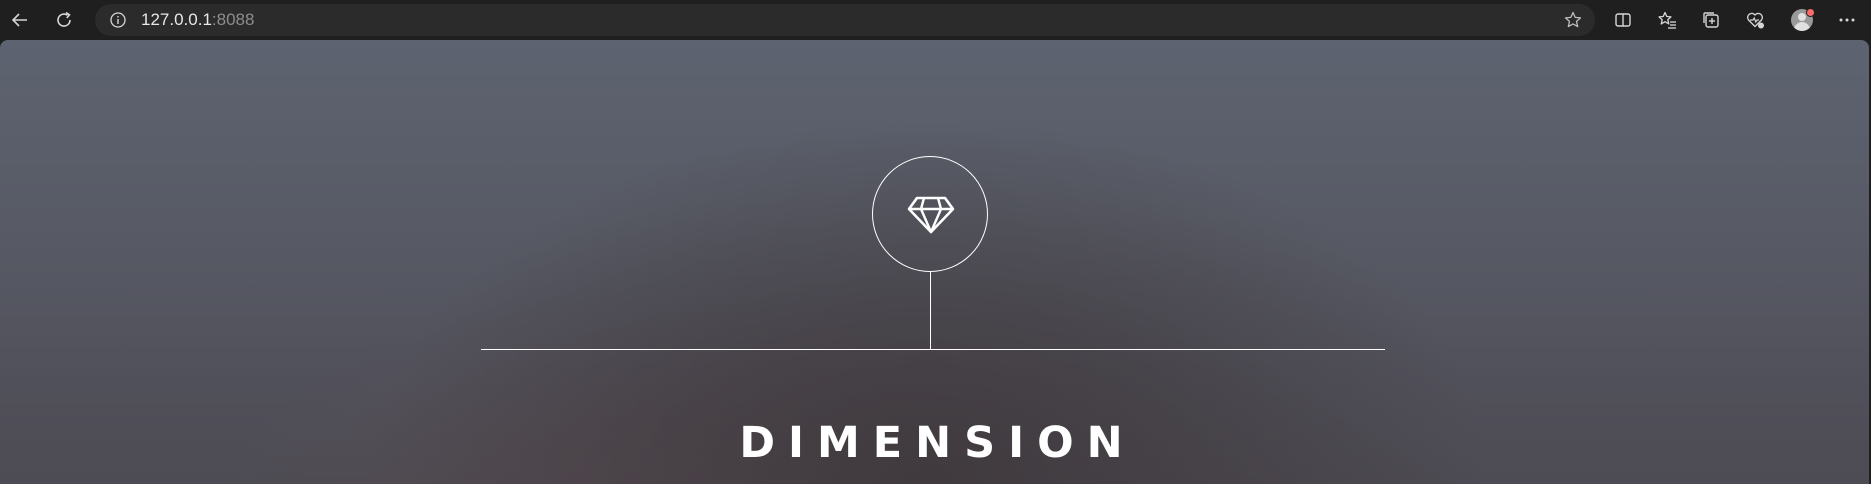 The width and height of the screenshot is (1871, 484). I want to click on browser-toolbar: 127.0.0.1:8088, so click(935, 20).